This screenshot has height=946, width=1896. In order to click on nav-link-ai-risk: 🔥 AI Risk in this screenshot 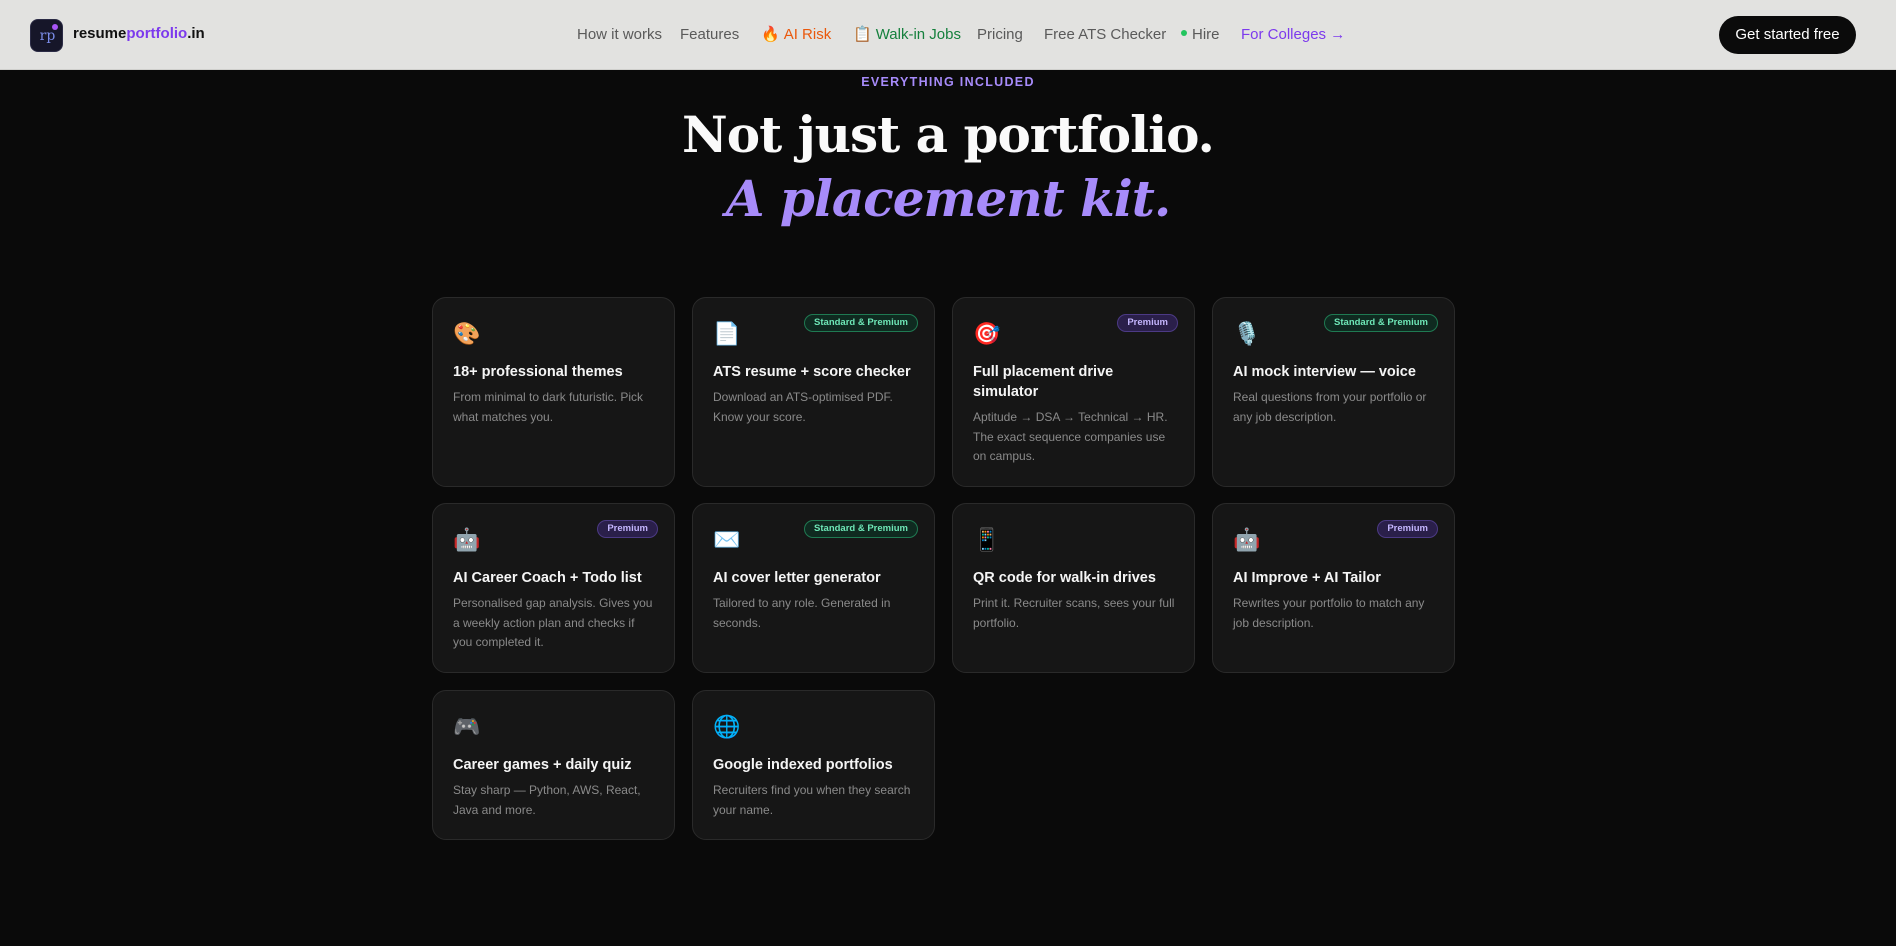, I will do `click(796, 35)`.